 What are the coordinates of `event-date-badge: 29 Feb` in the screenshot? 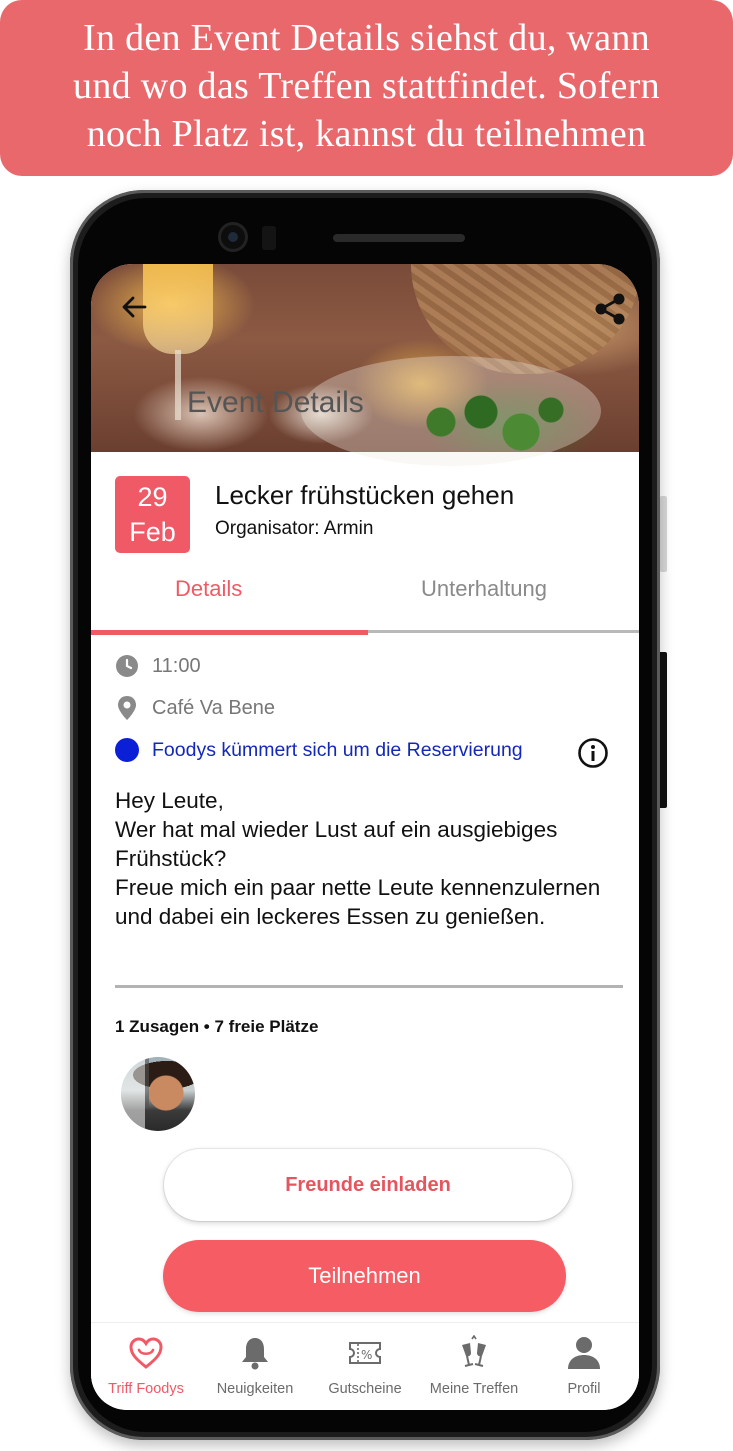 It's located at (152, 514).